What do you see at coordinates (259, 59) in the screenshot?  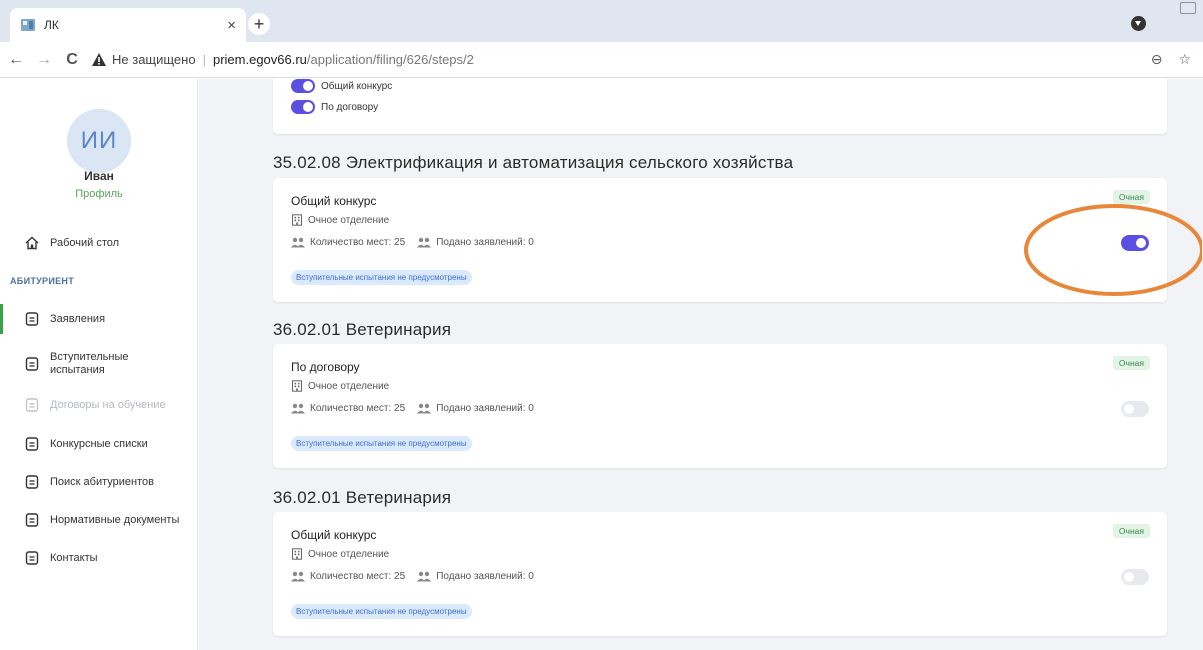 I see `url-host: priem.egov66.ru` at bounding box center [259, 59].